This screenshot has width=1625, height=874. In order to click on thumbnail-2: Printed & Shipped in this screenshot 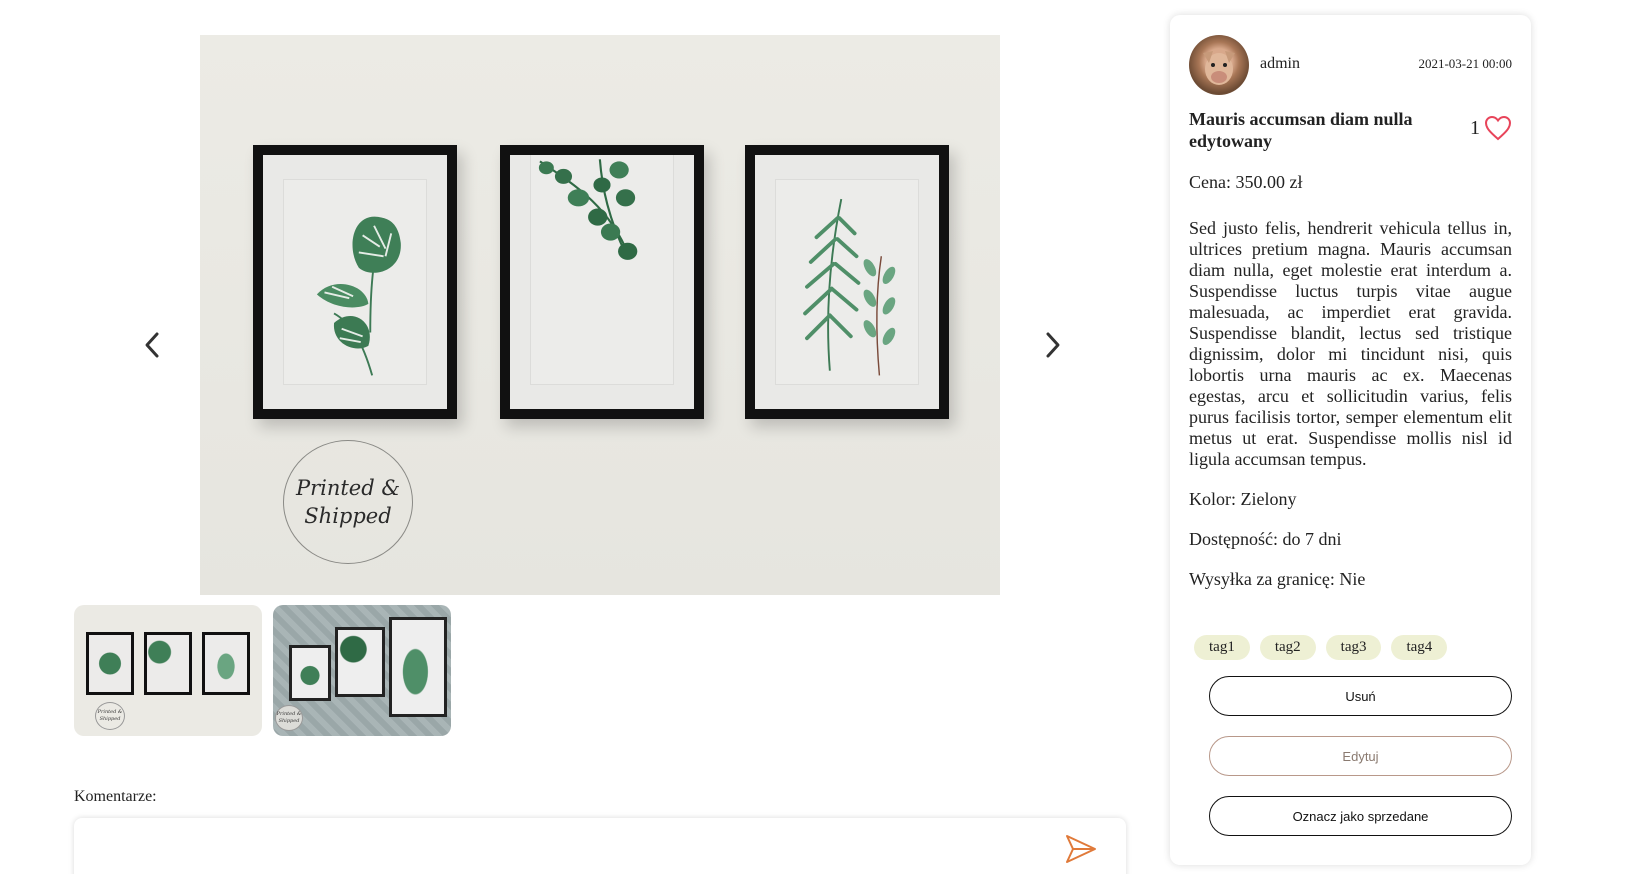, I will do `click(362, 670)`.